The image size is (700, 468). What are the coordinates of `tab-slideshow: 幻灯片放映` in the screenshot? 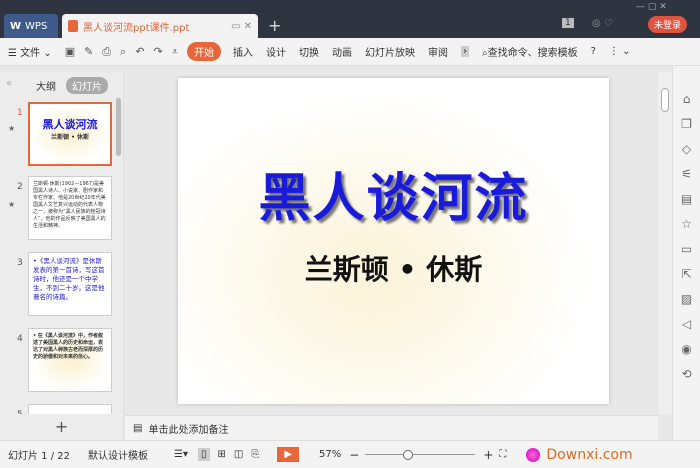 It's located at (390, 51).